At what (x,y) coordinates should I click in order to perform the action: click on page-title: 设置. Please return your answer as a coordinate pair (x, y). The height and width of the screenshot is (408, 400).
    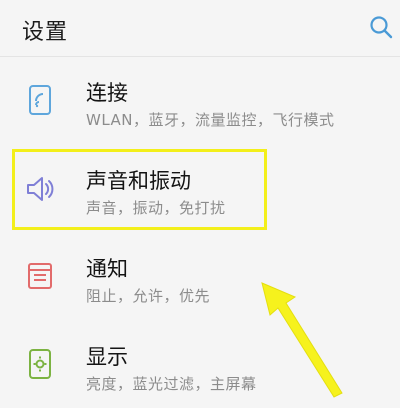
    Looking at the image, I should click on (45, 32).